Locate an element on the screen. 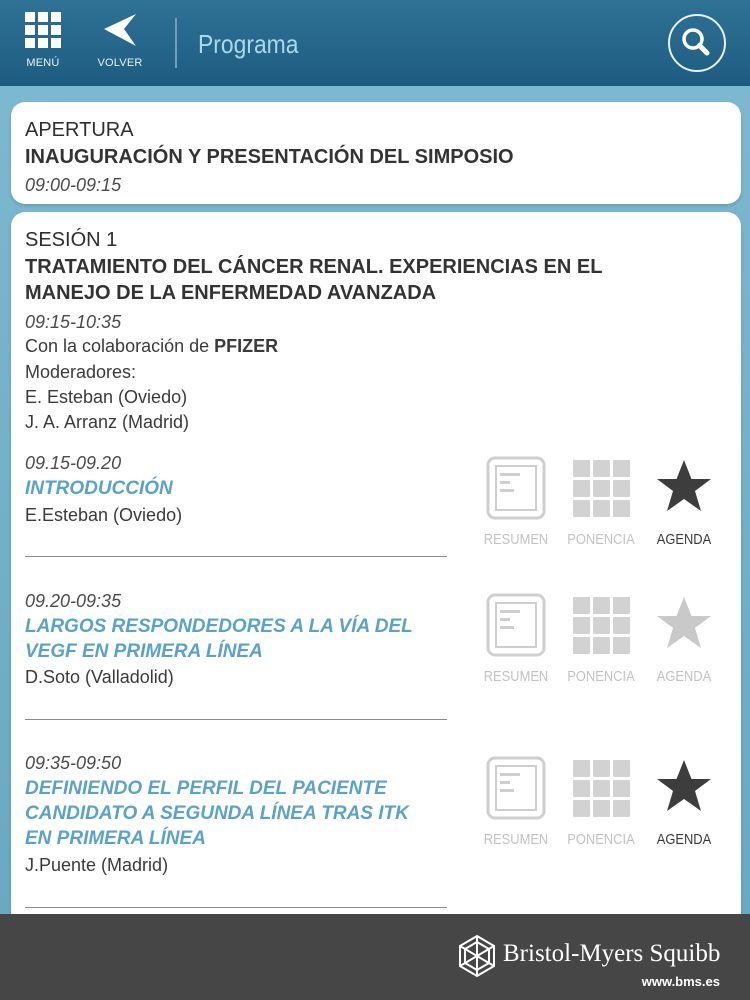  moderators-label: Moderadores: is located at coordinates (81, 372).